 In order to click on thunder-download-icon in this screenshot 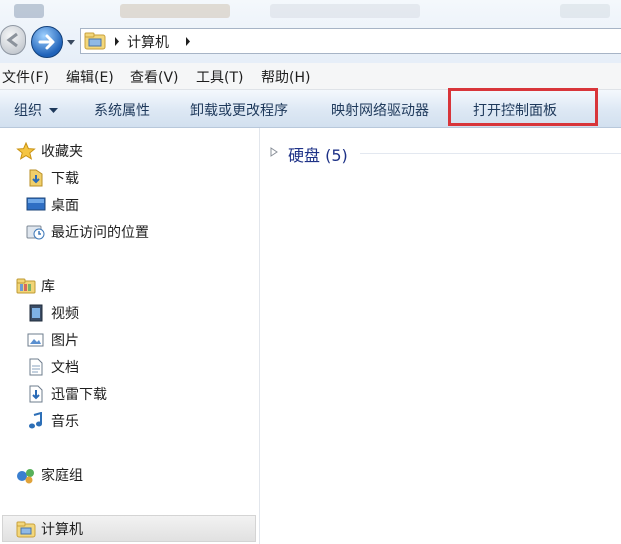, I will do `click(36, 394)`.